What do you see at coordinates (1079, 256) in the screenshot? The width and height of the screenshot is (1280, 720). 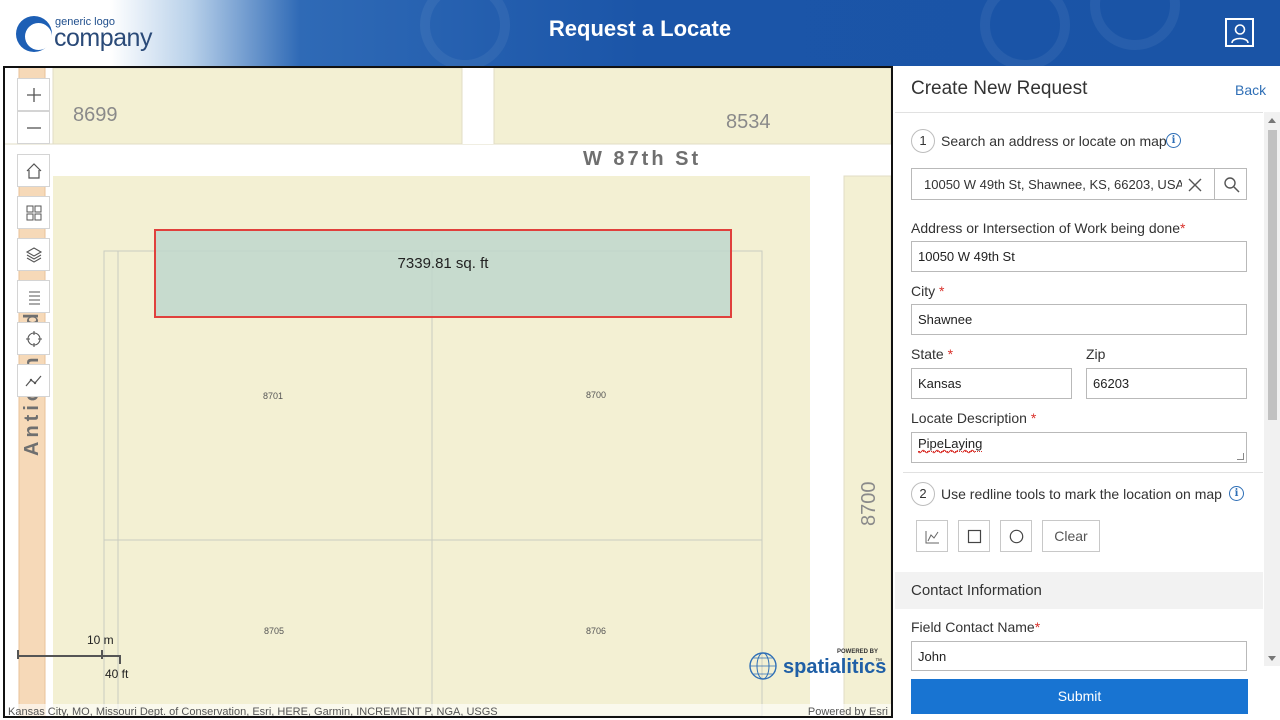 I see `address-field` at bounding box center [1079, 256].